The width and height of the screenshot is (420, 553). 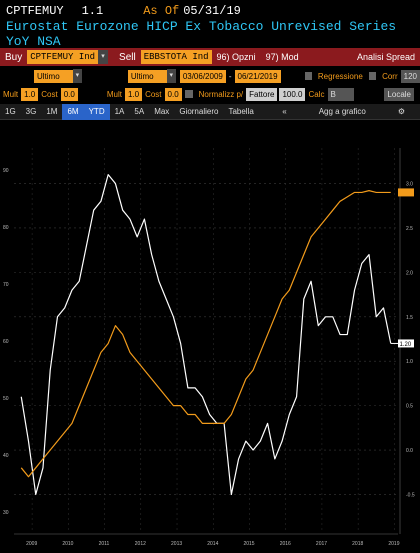 What do you see at coordinates (357, 544) in the screenshot?
I see `x-tick-label: 2018` at bounding box center [357, 544].